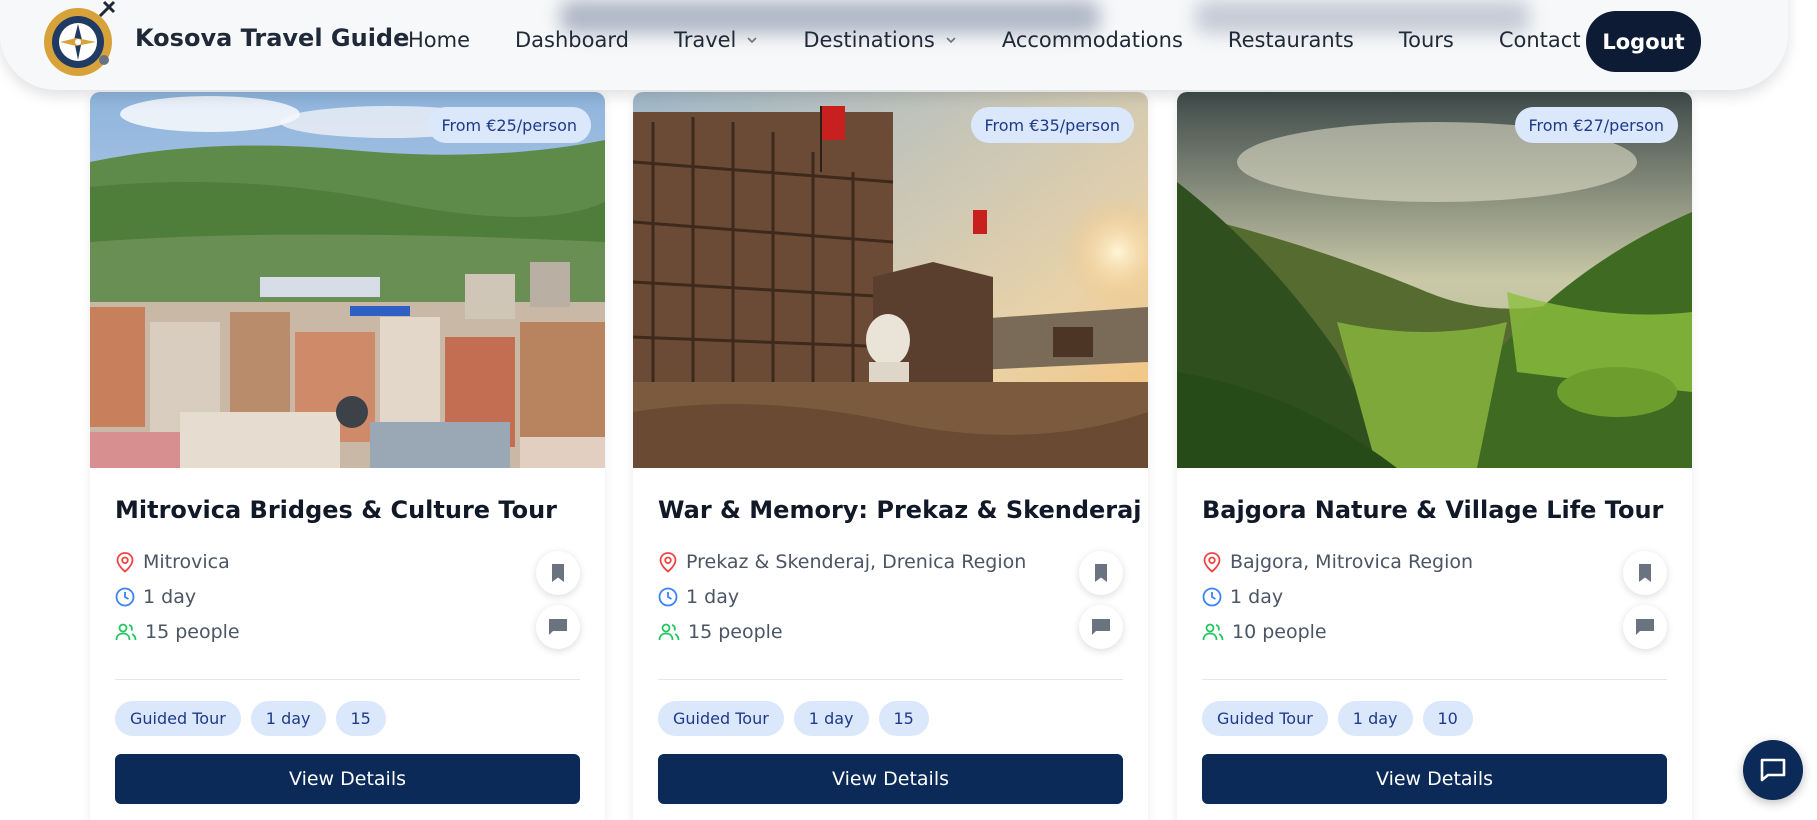 This screenshot has height=820, width=1817. I want to click on tour-location: Bajgora, Mitrovica Region, so click(1337, 562).